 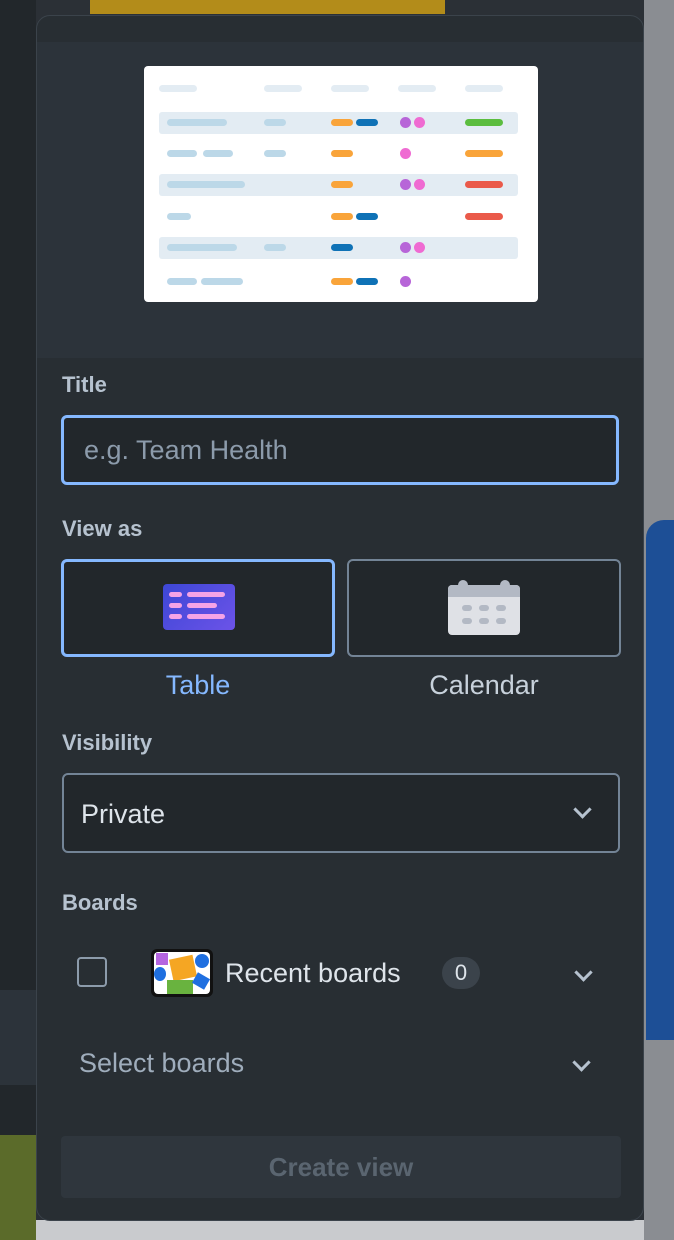 I want to click on background-top-strip, so click(x=267, y=7).